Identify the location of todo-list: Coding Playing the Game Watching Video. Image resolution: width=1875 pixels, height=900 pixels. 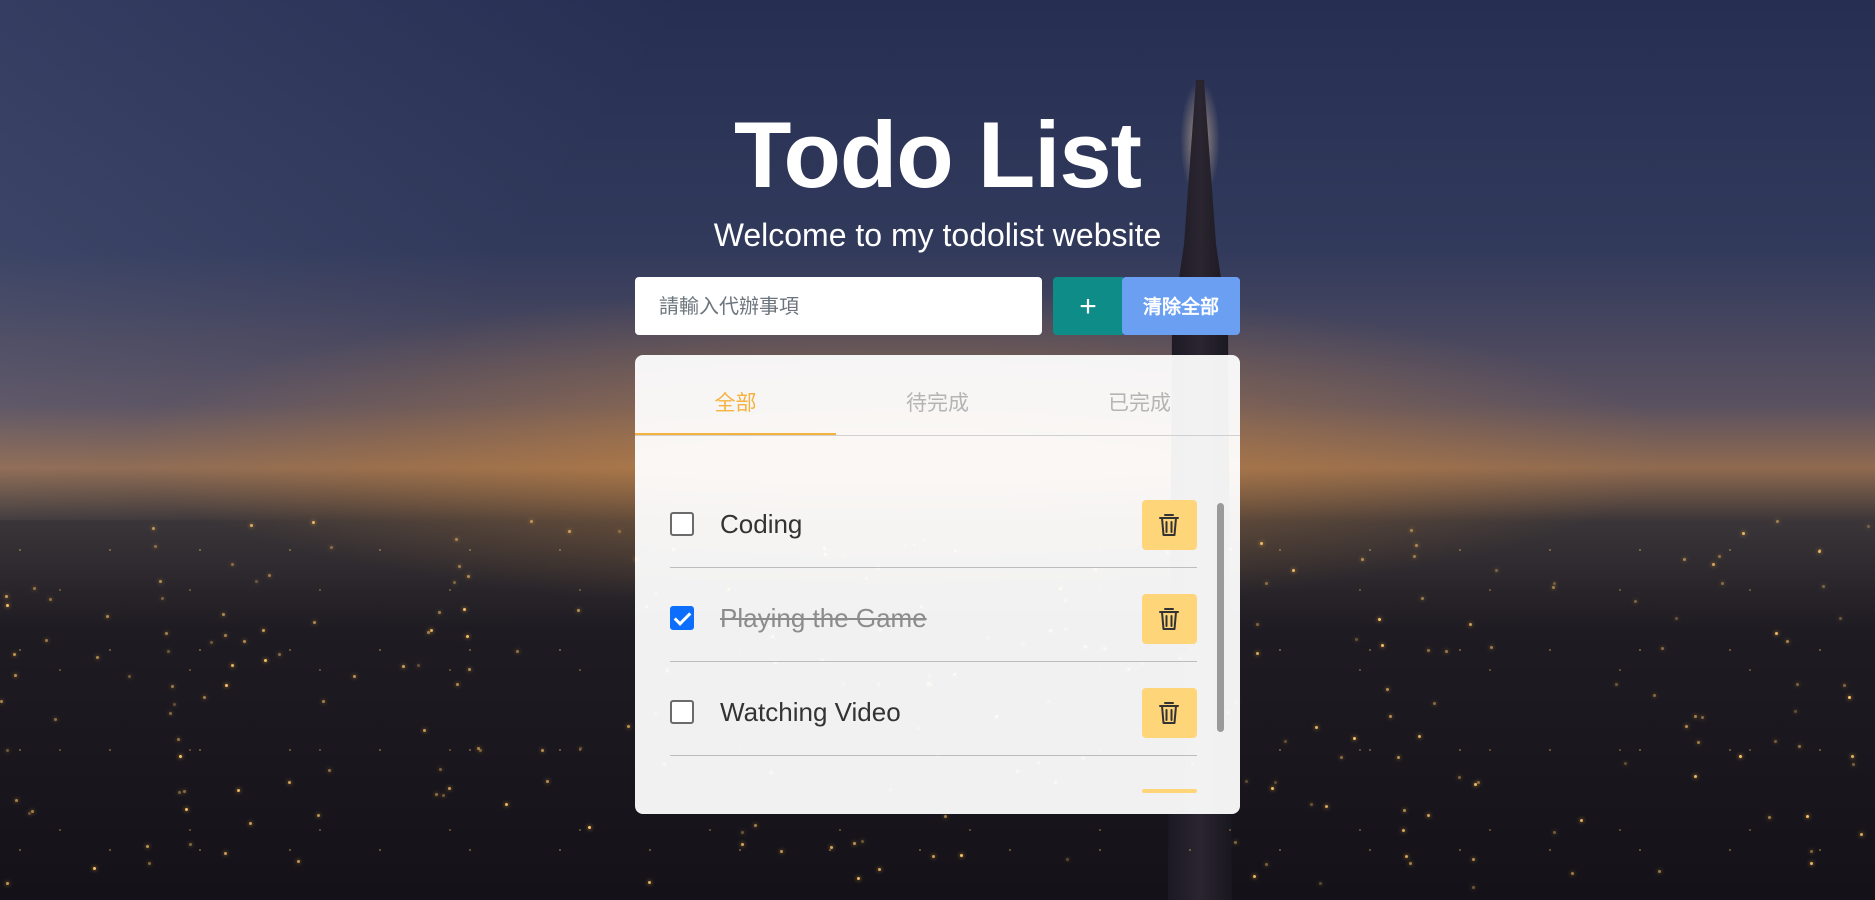
(937, 644).